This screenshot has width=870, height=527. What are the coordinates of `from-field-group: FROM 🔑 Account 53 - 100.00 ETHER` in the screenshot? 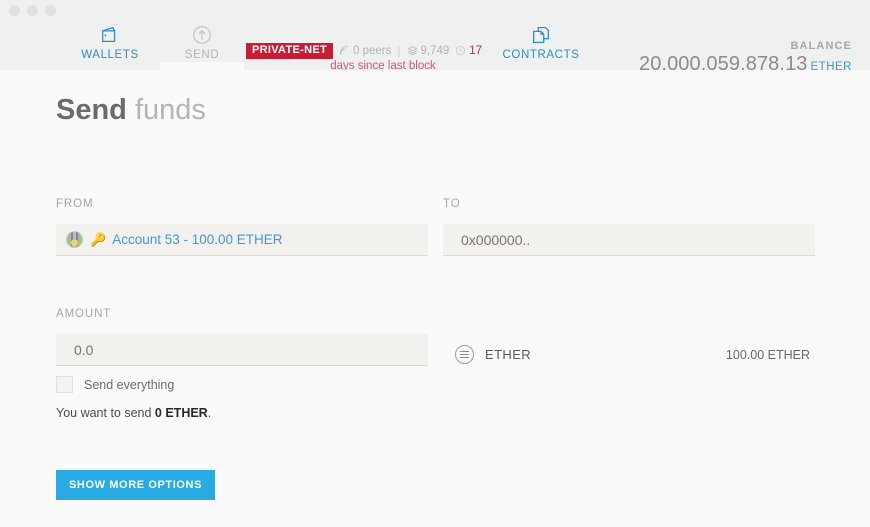 It's located at (242, 227).